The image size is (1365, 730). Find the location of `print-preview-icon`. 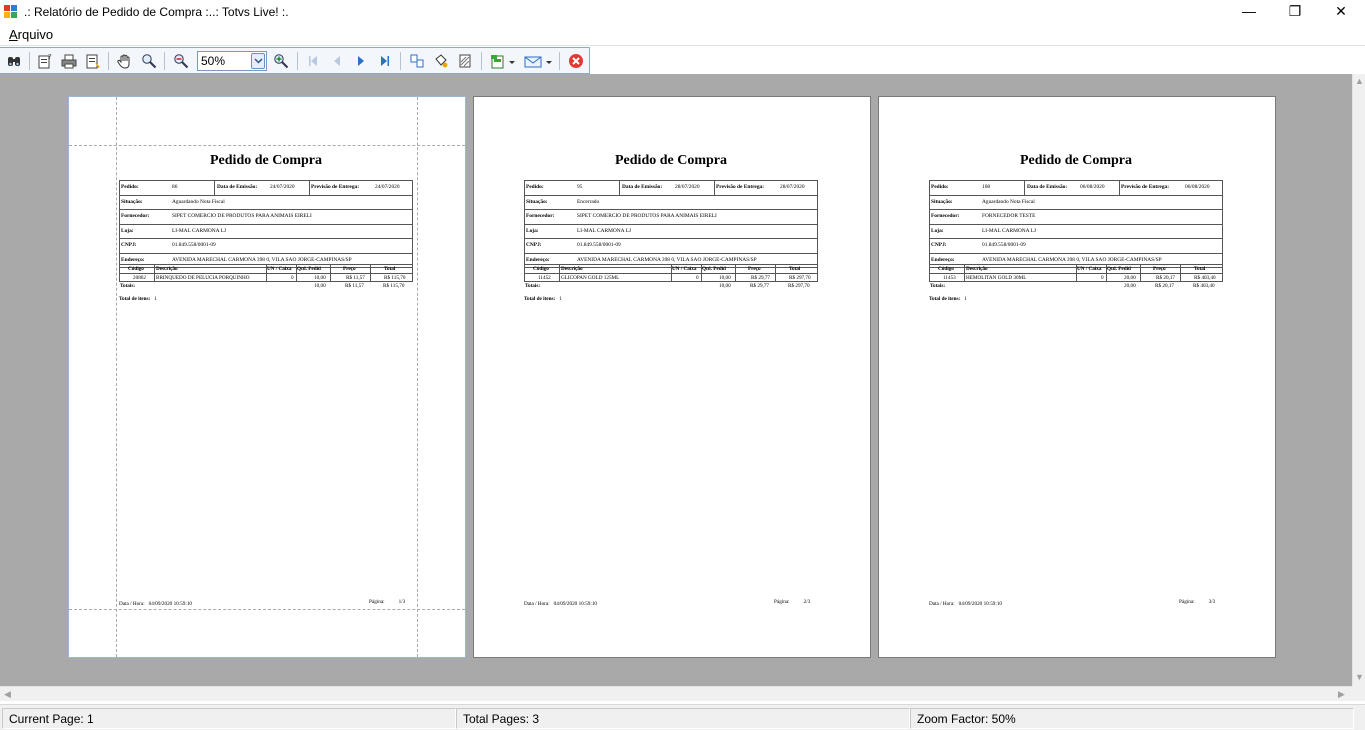

print-preview-icon is located at coordinates (93, 61).